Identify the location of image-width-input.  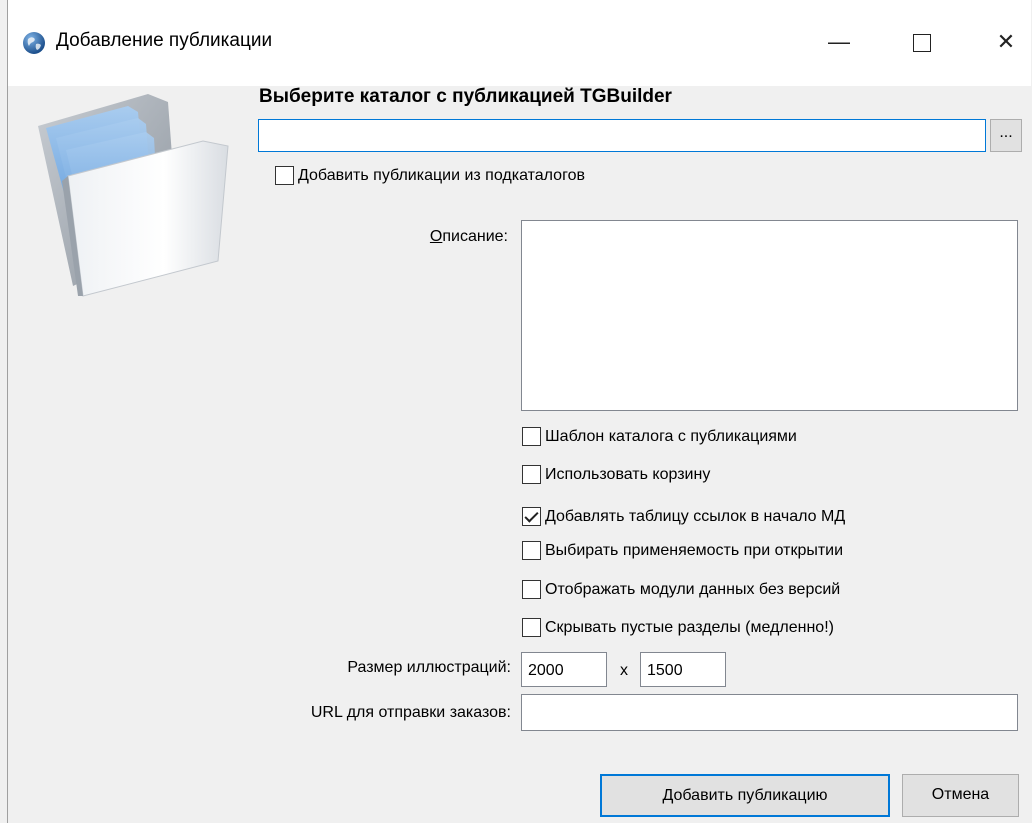
(564, 669).